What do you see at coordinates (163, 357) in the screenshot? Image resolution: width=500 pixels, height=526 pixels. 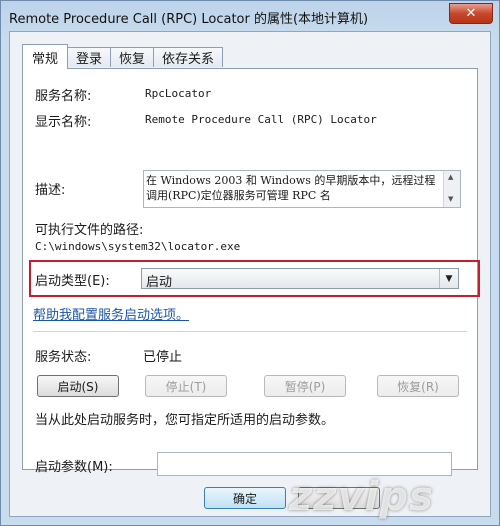 I see `service-status-value: 已停止` at bounding box center [163, 357].